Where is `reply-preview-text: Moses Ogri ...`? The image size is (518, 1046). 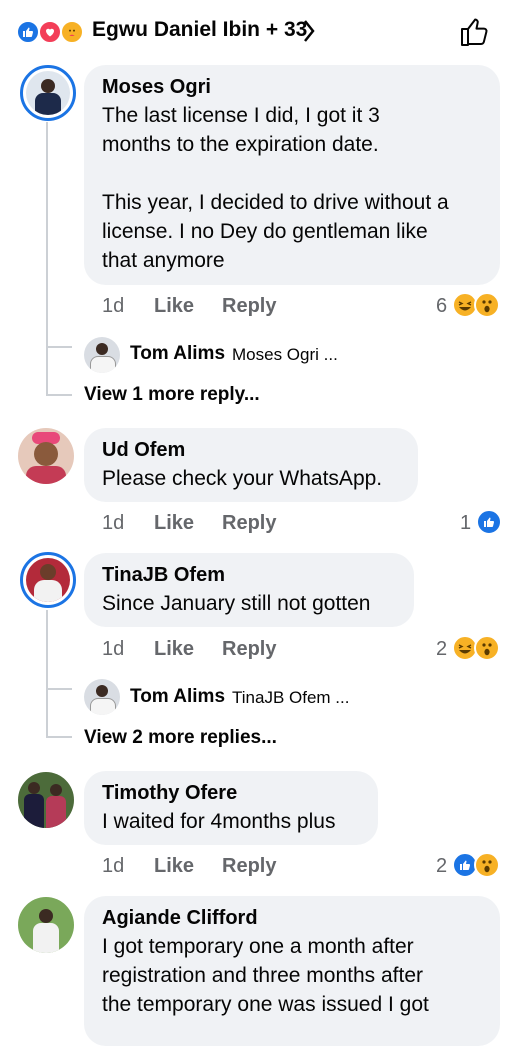
reply-preview-text: Moses Ogri ... is located at coordinates (285, 354).